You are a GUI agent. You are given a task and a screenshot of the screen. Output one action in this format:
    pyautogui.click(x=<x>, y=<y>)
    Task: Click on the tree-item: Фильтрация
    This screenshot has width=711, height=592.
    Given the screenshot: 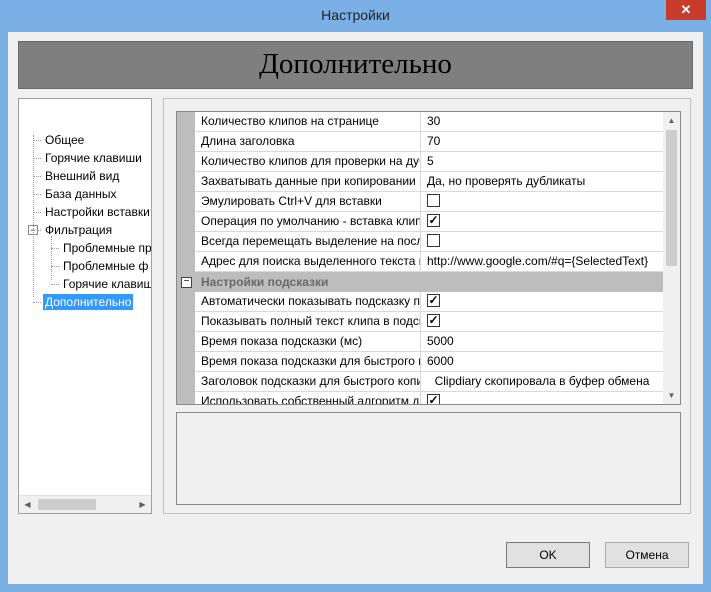 What is the action you would take?
    pyautogui.click(x=78, y=230)
    